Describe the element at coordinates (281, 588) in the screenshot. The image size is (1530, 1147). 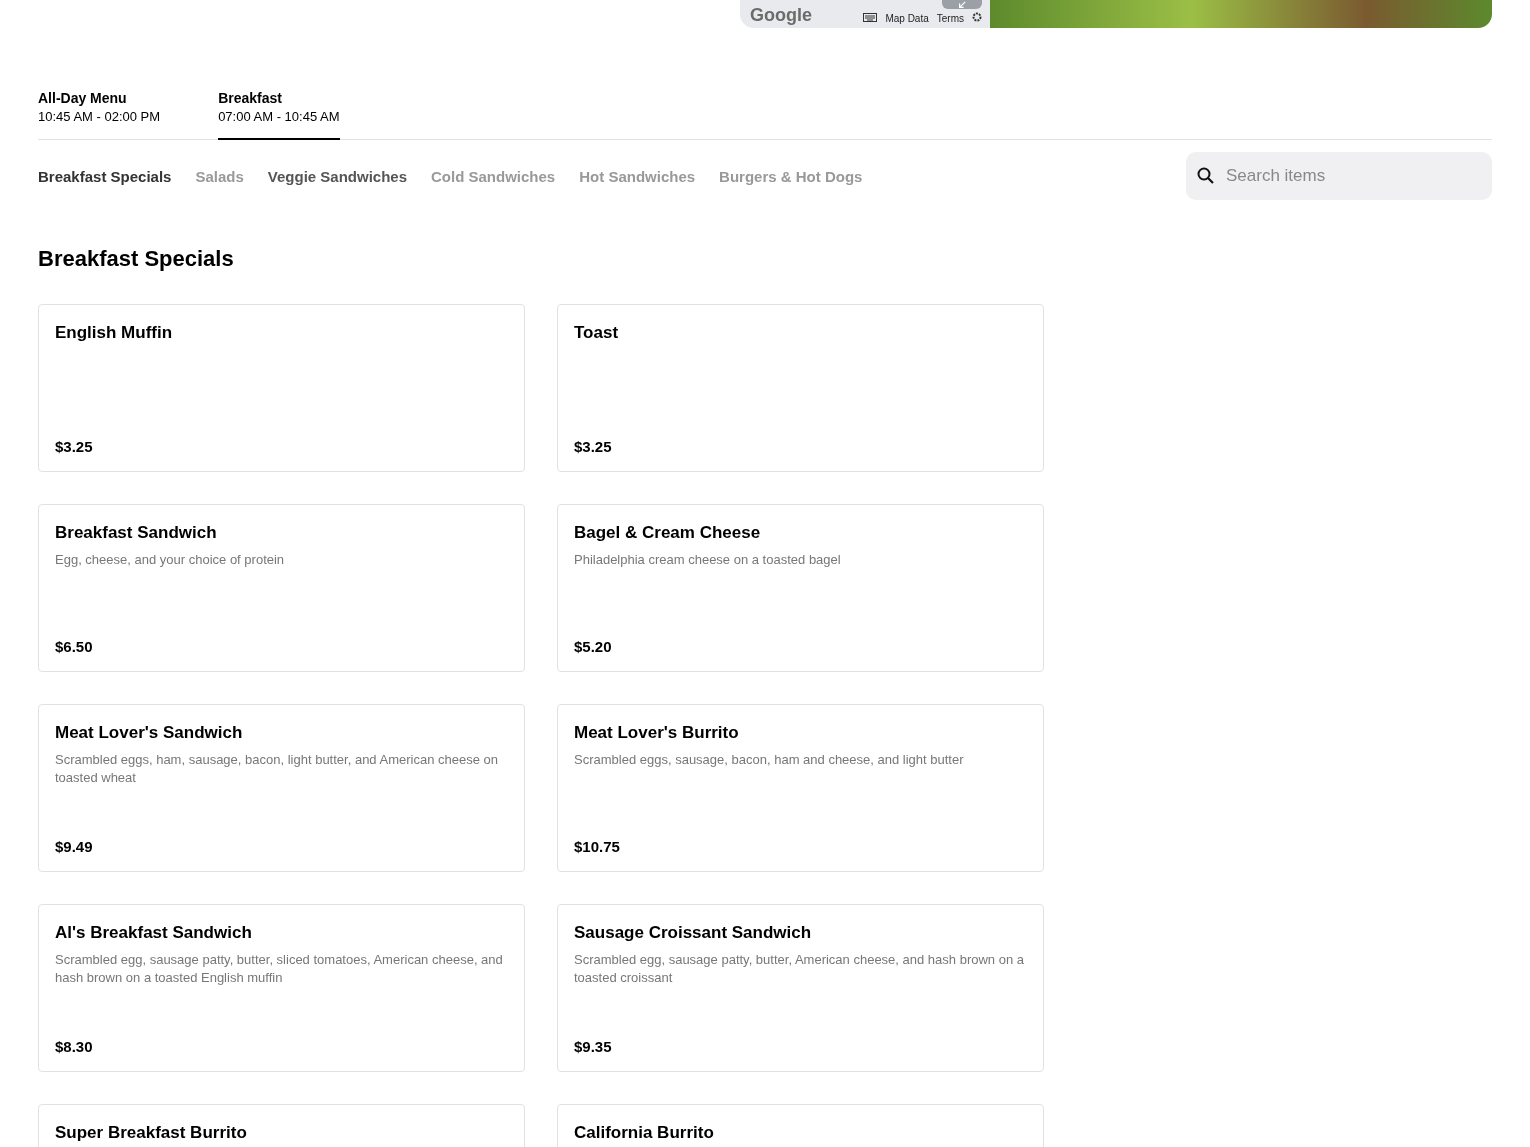
I see `menu-item-card: Breakfast Sandwich Egg, cheese, and your choice of protein $6.50` at that location.